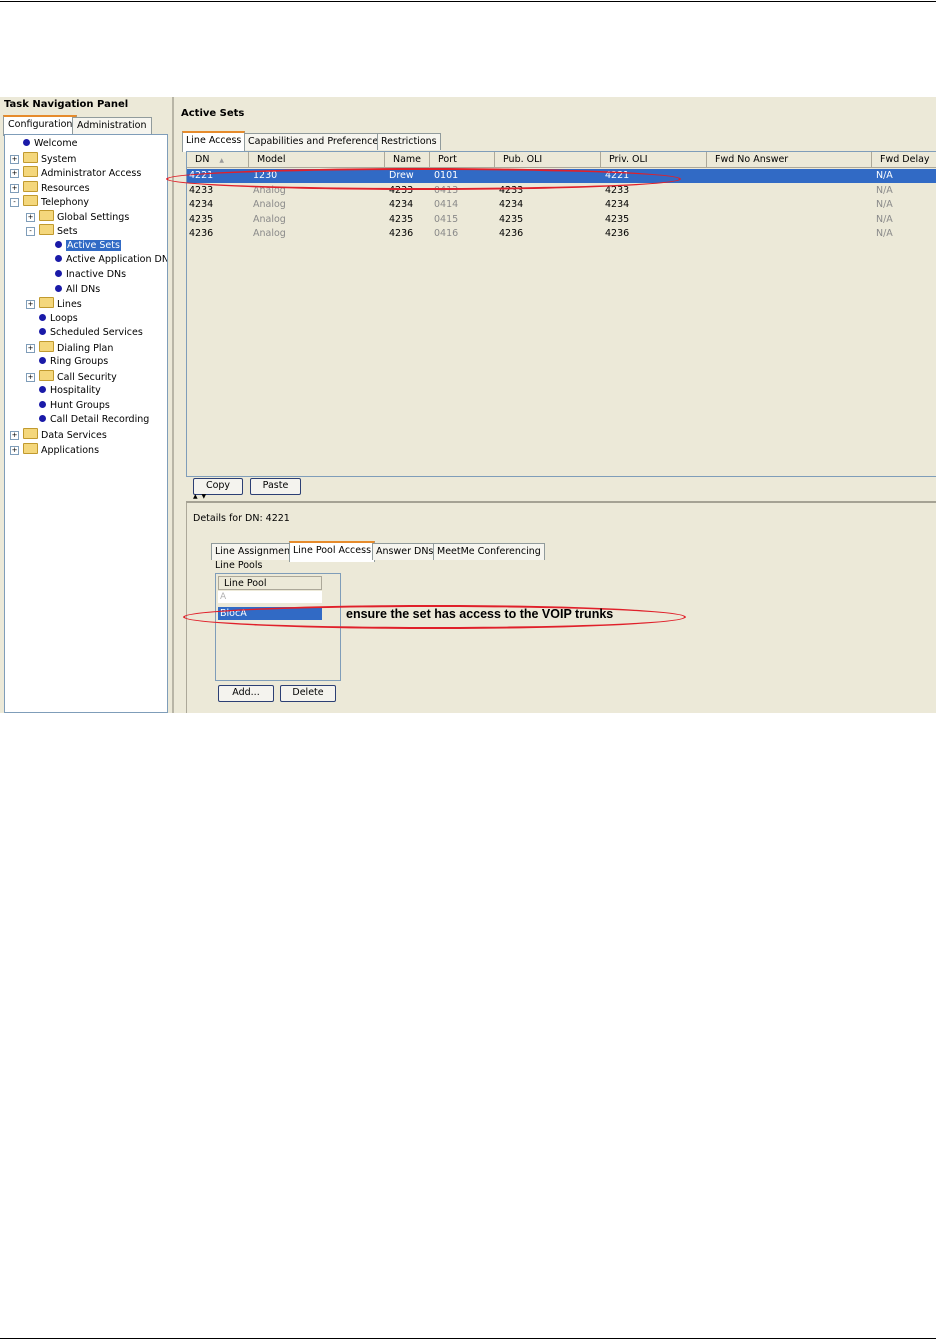 The height and width of the screenshot is (1342, 936). I want to click on tab-line-pool-access: Line Pool Access, so click(332, 551).